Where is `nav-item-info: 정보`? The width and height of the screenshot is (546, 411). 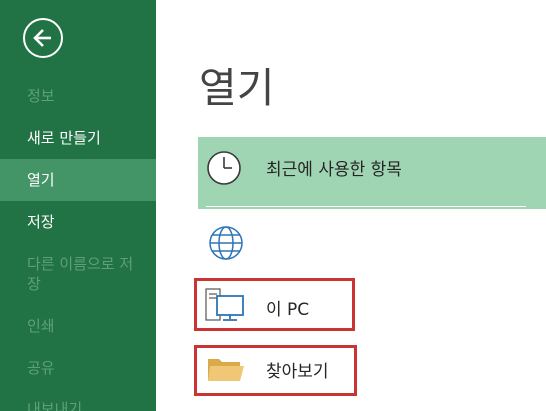 nav-item-info: 정보 is located at coordinates (78, 96).